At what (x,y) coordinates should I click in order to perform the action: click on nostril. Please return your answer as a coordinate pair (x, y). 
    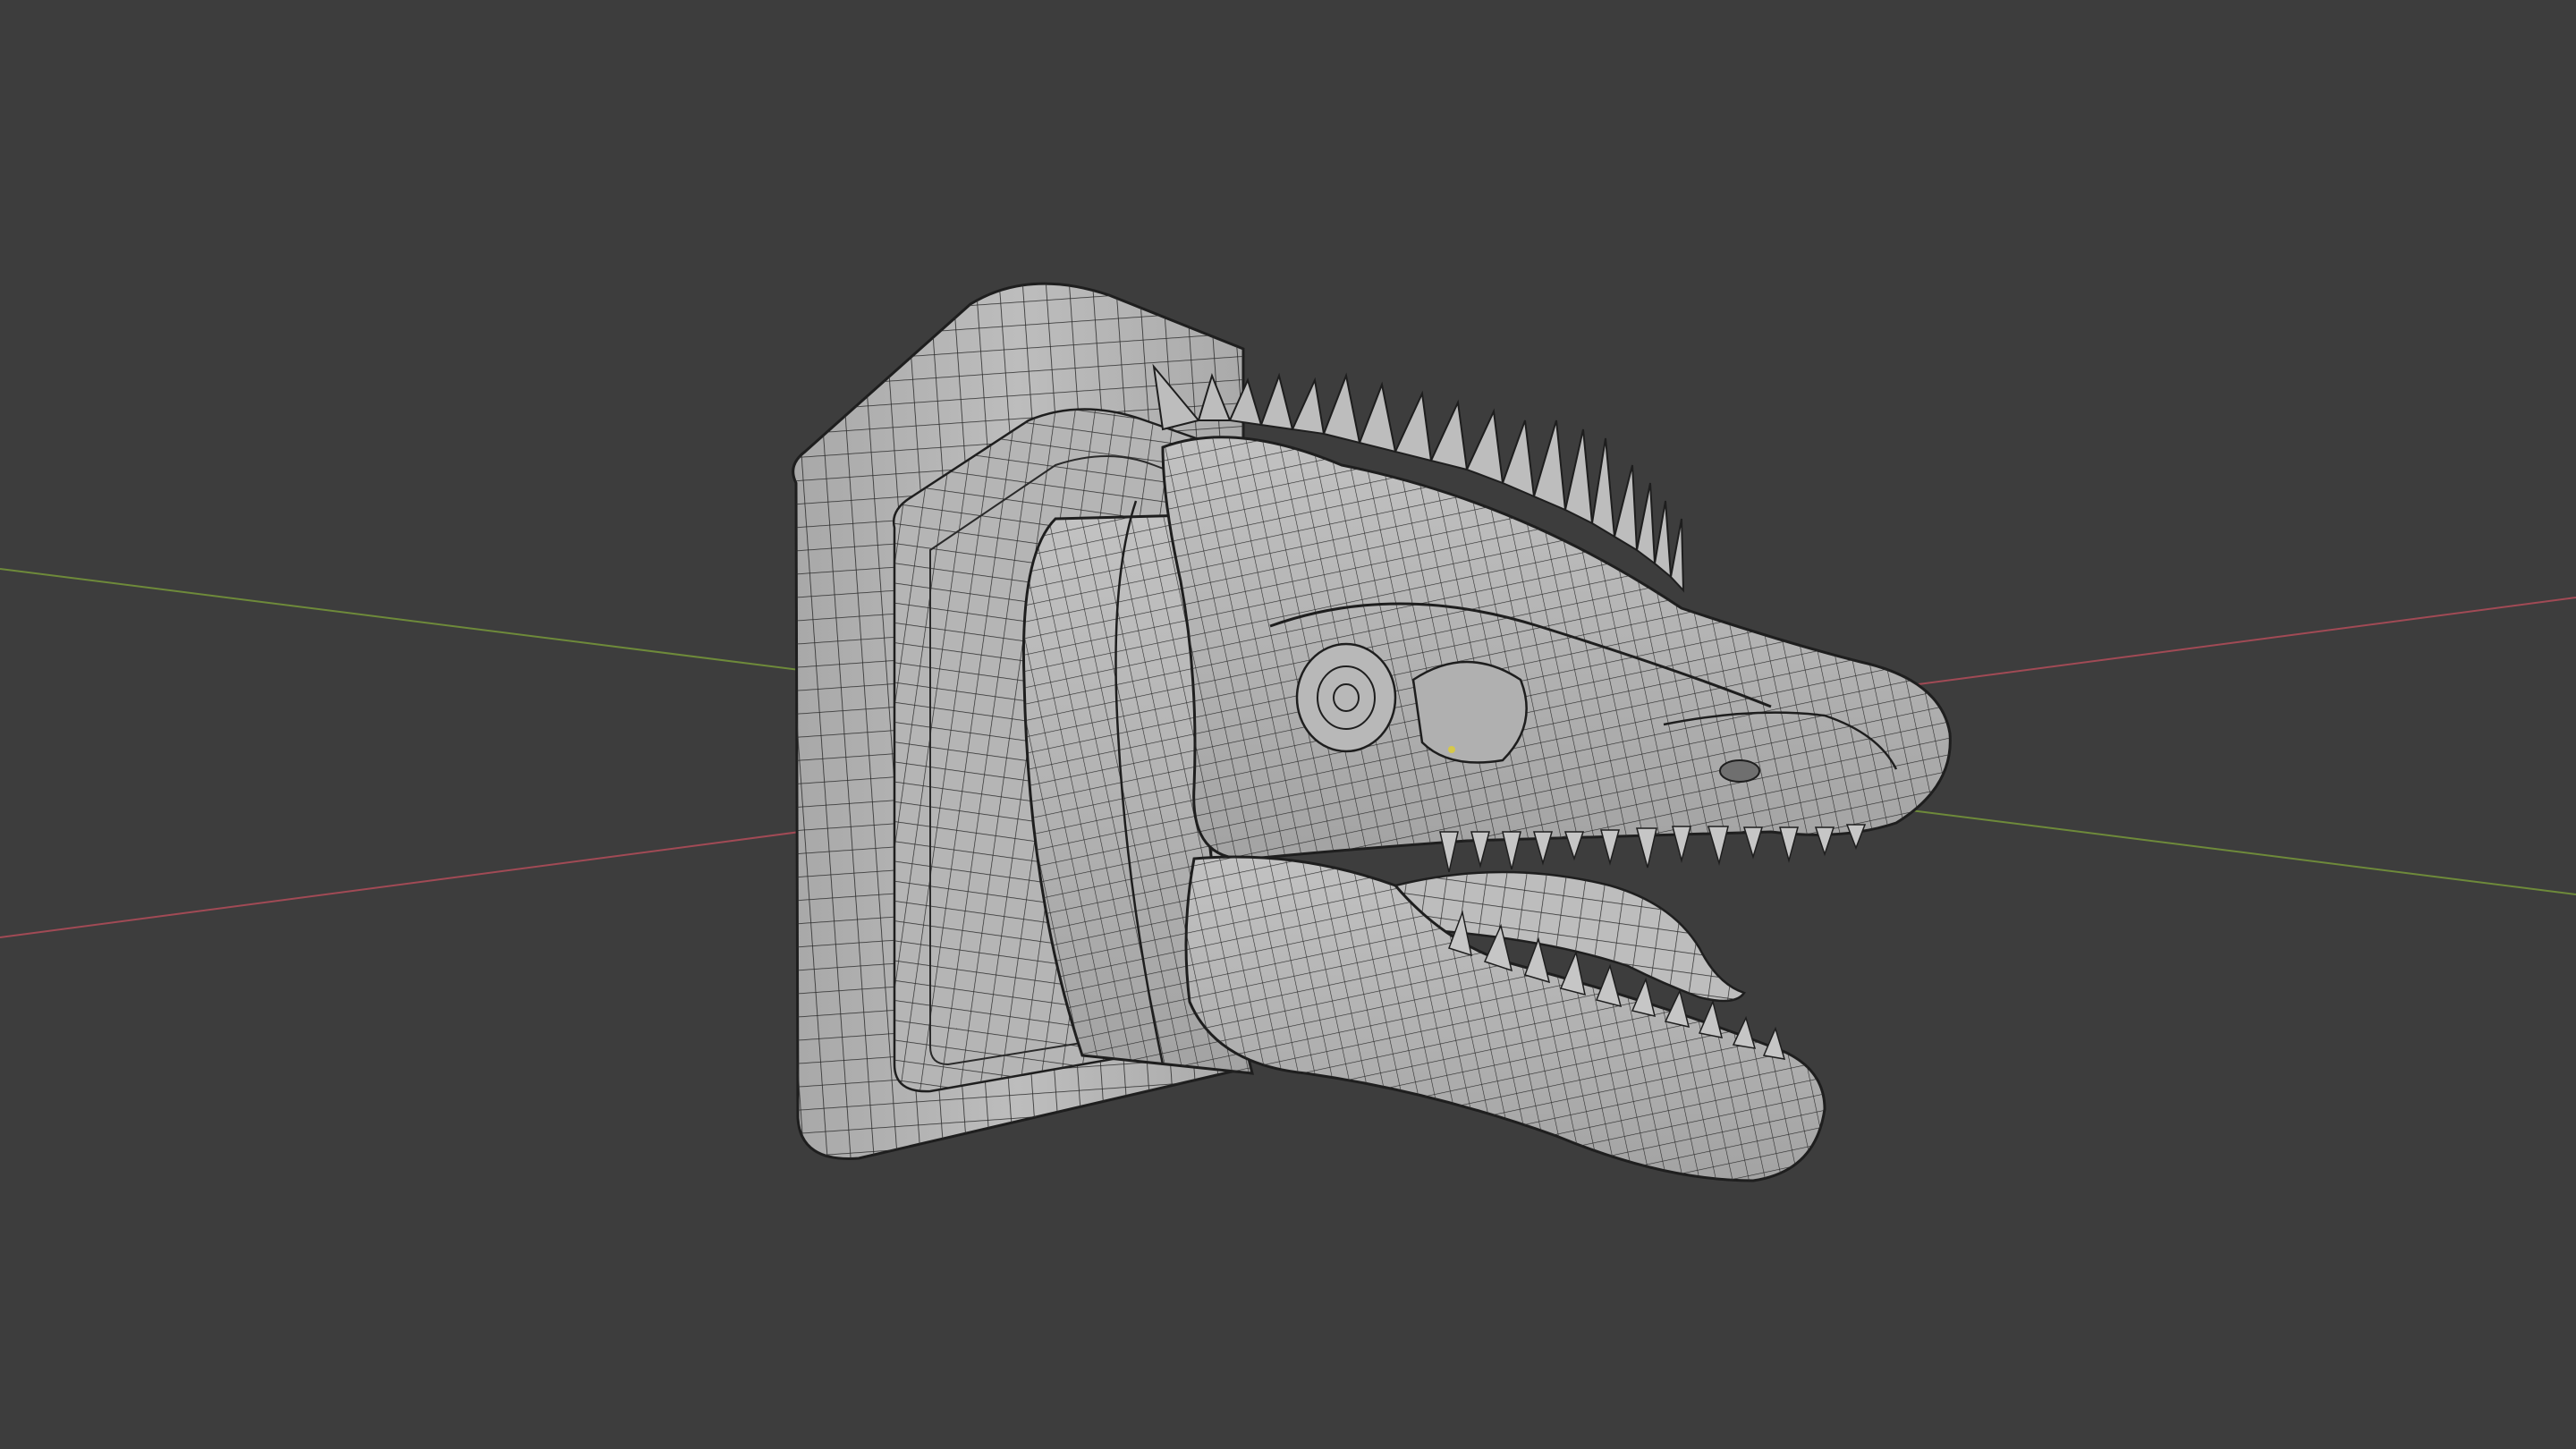
    Looking at the image, I should click on (1739, 771).